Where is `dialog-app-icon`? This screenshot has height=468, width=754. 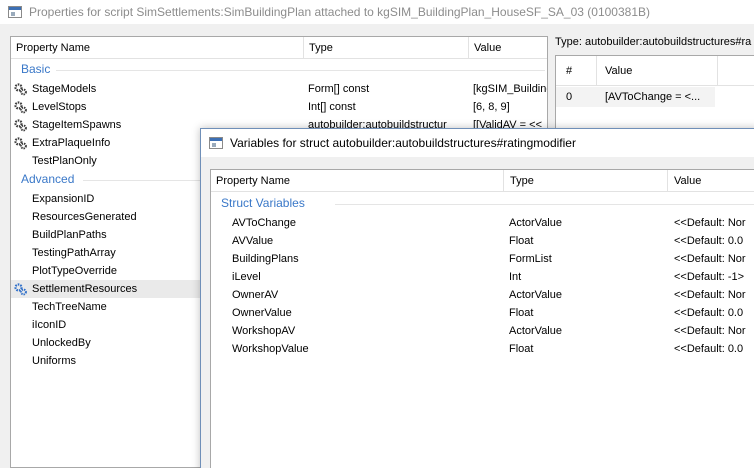
dialog-app-icon is located at coordinates (216, 143).